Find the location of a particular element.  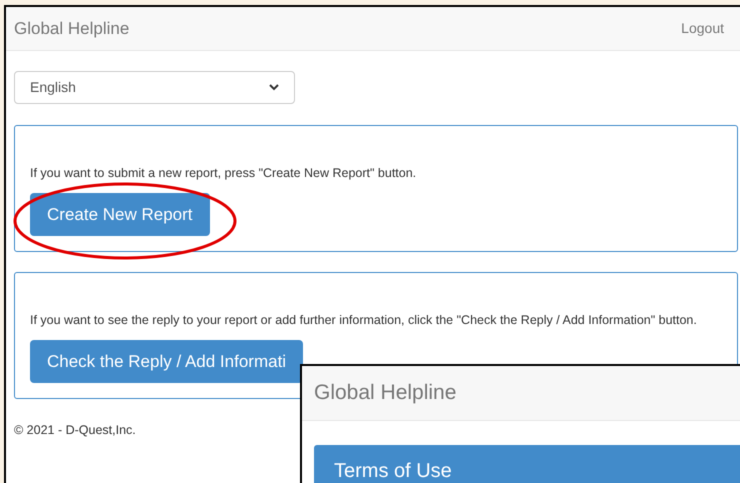

chevron-down-icon is located at coordinates (274, 87).